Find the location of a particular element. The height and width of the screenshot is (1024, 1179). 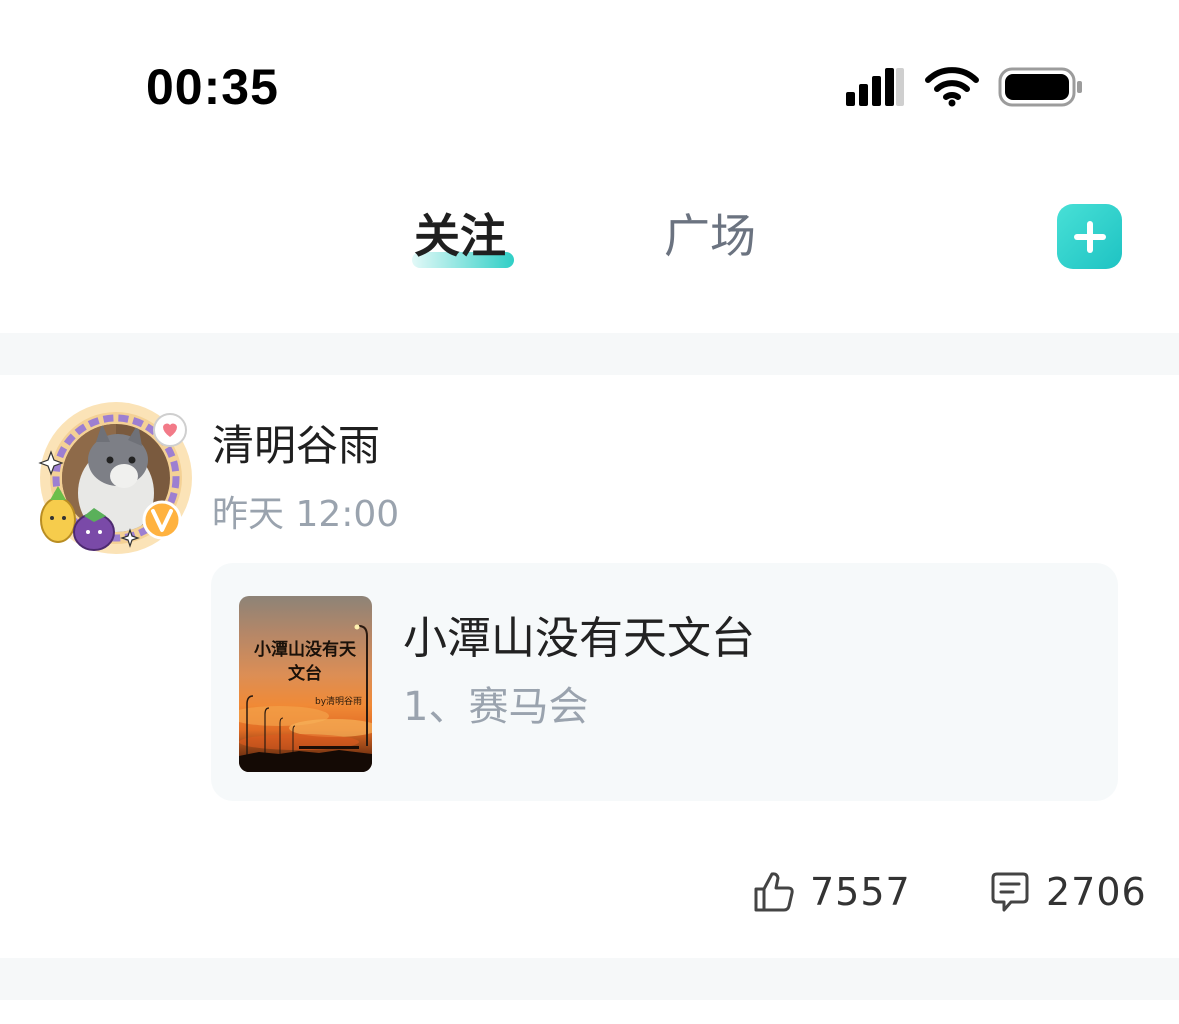

comment-count: 2706 is located at coordinates (1096, 892).